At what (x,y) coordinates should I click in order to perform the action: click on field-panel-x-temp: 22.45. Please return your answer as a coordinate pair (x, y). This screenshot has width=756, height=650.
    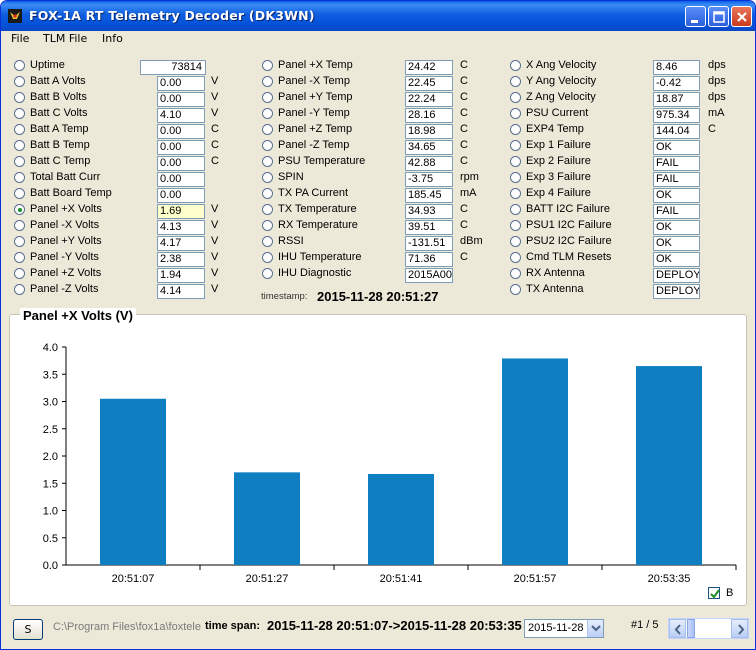
    Looking at the image, I should click on (429, 83).